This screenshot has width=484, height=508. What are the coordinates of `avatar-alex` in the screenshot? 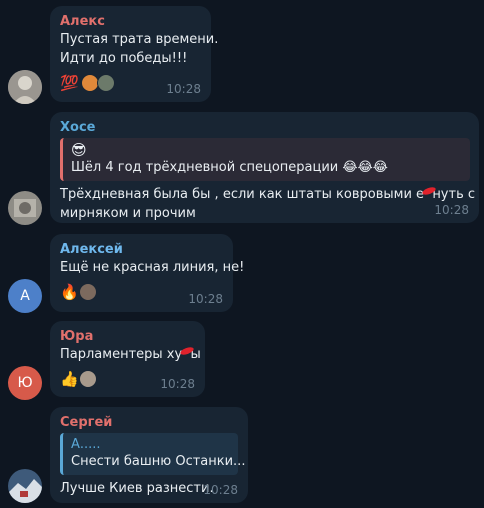 It's located at (25, 87).